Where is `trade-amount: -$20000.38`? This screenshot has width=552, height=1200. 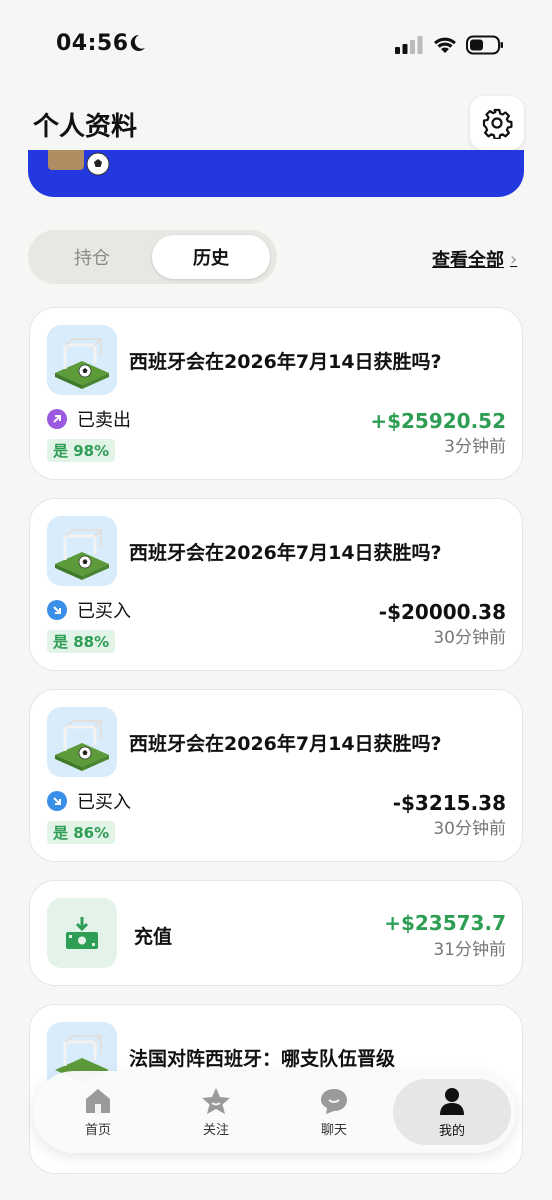 trade-amount: -$20000.38 is located at coordinates (442, 612).